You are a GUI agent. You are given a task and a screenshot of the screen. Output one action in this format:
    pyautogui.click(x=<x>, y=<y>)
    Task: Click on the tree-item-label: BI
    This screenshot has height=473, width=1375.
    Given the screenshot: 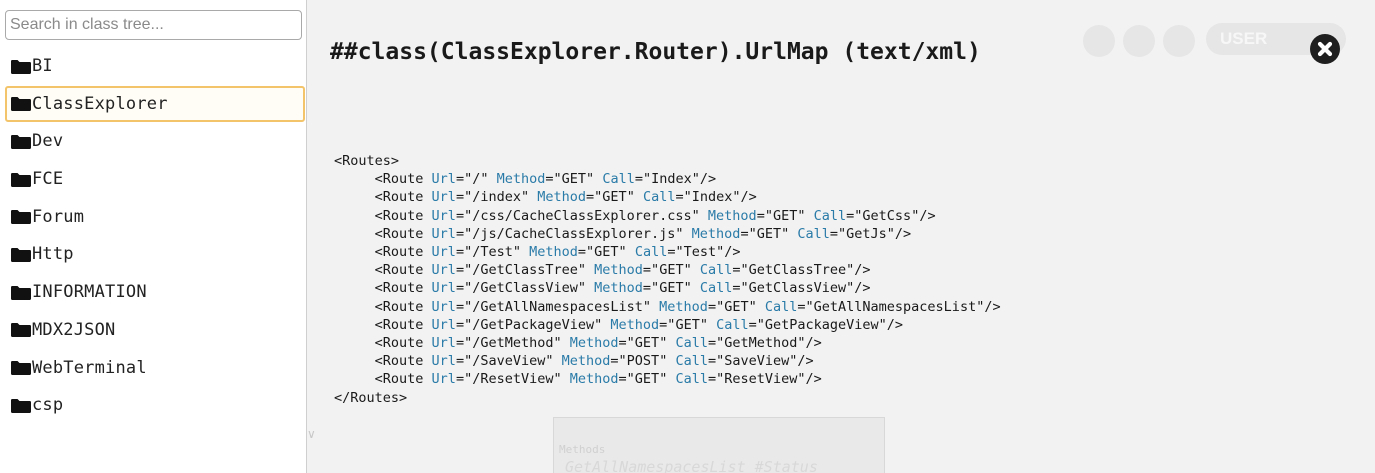 What is the action you would take?
    pyautogui.click(x=42, y=66)
    